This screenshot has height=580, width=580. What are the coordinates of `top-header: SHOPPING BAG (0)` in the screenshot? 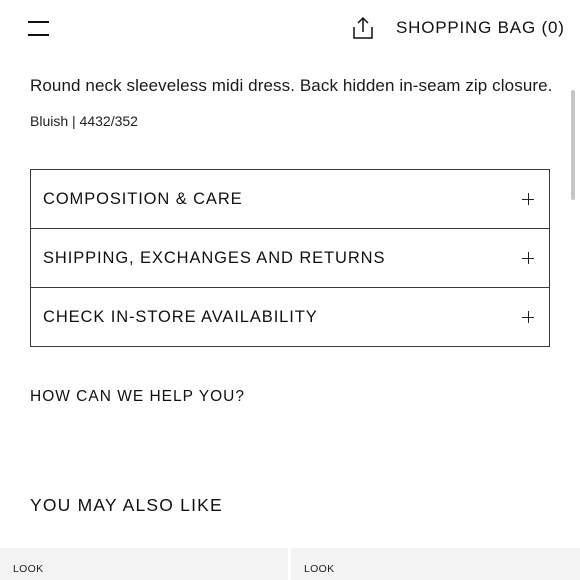 It's located at (290, 29).